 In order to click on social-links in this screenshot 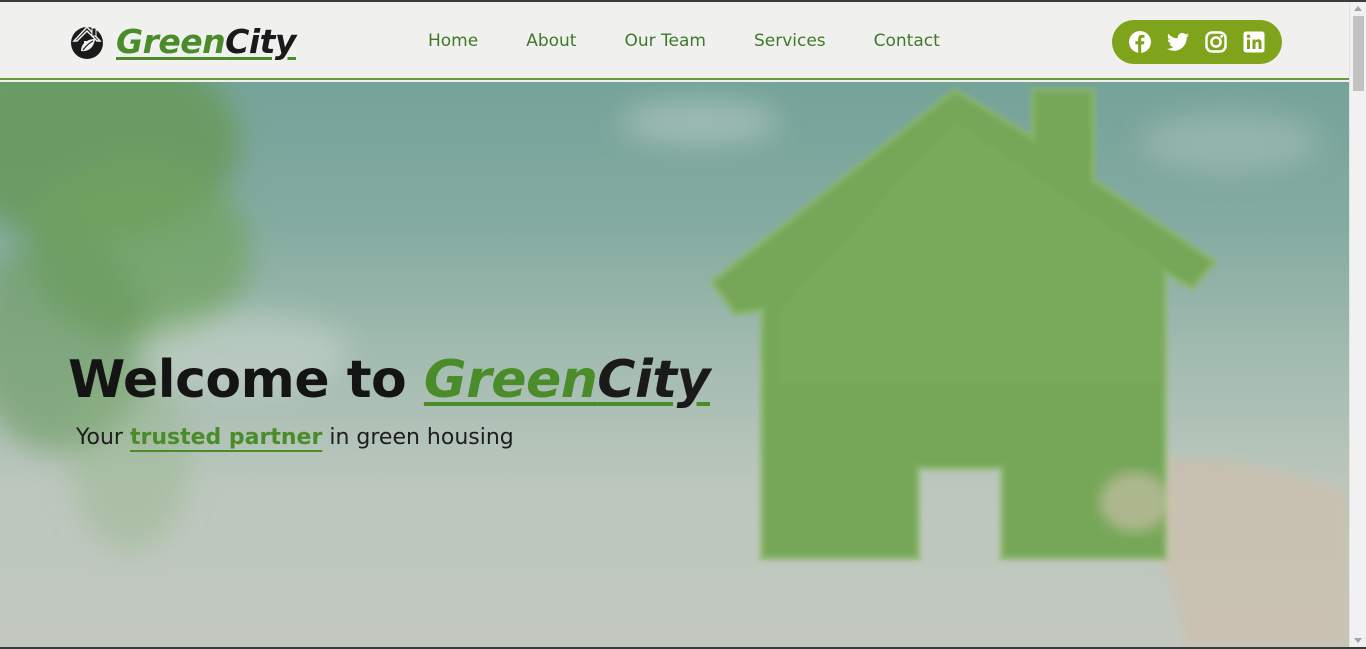, I will do `click(1197, 42)`.